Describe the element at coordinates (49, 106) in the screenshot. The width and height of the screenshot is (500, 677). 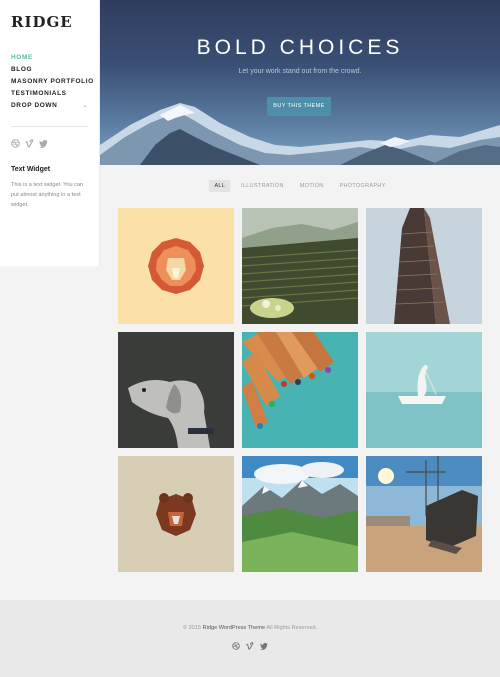
I see `nav-item-drop-down: DROP DOWN ⌄` at that location.